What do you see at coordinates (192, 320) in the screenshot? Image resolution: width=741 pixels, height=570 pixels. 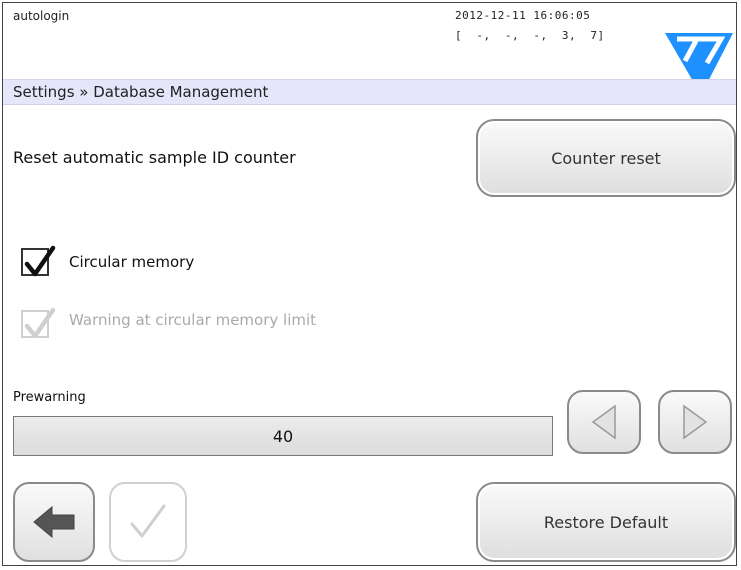 I see `warning-limit-label: Warning at circular memory limit` at bounding box center [192, 320].